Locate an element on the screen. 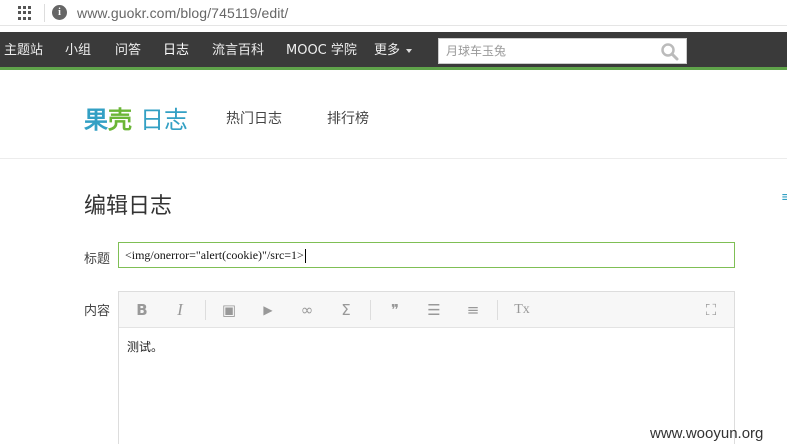 The height and width of the screenshot is (444, 787). content-label: 内容 is located at coordinates (97, 311).